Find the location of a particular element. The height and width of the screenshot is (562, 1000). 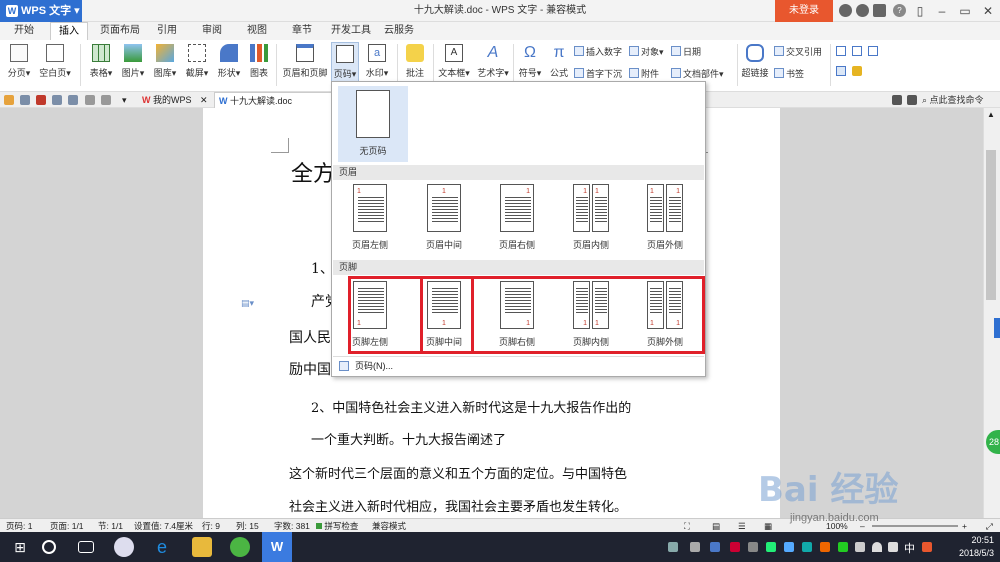

system-clock: 20:51 2018/5/3 is located at coordinates (976, 547).